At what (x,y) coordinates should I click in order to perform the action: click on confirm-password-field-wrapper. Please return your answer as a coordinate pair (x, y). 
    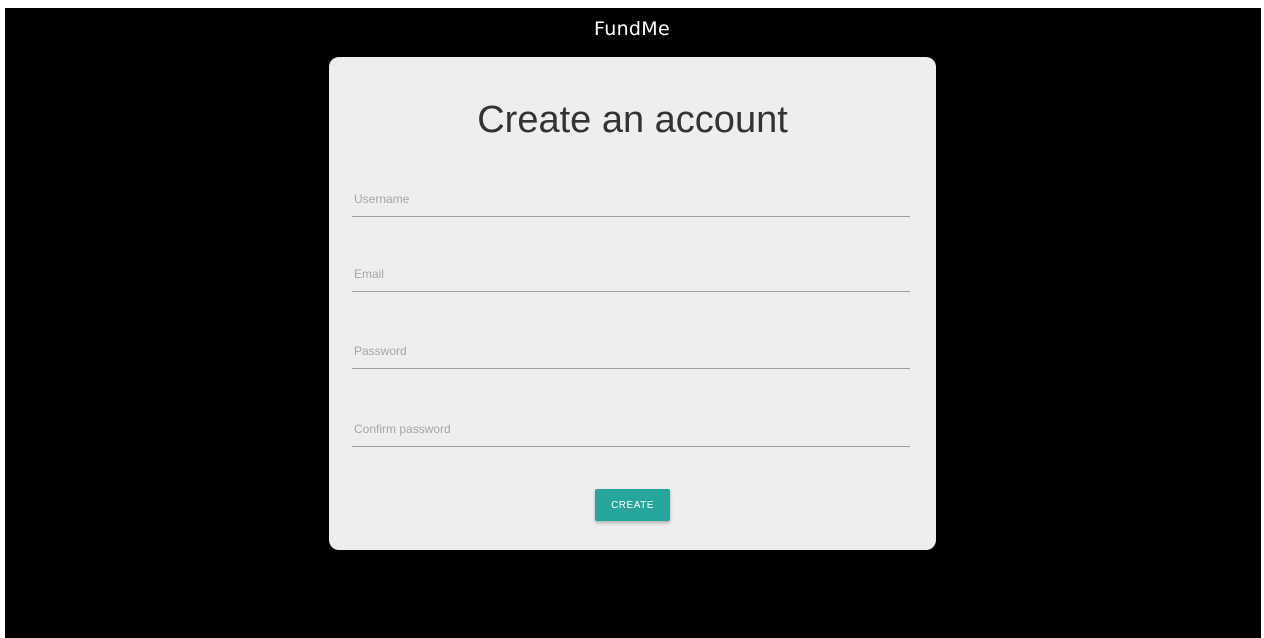
    Looking at the image, I should click on (631, 429).